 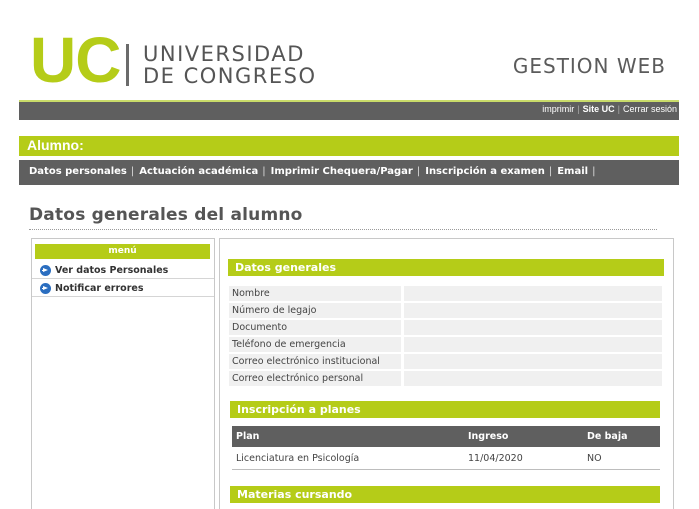 I want to click on field-label: Correo electrónico personal, so click(x=315, y=378).